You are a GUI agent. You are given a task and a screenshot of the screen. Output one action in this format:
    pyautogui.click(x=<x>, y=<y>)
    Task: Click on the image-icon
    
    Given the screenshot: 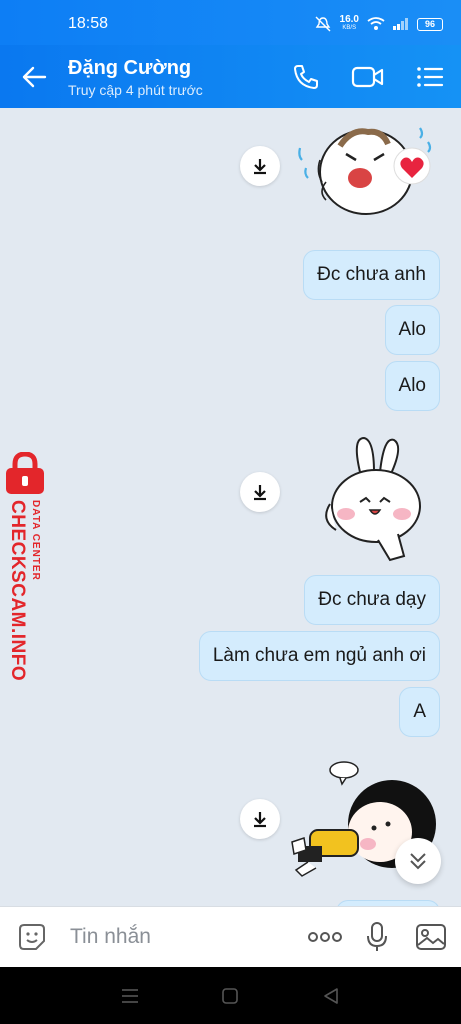 What is the action you would take?
    pyautogui.click(x=431, y=937)
    